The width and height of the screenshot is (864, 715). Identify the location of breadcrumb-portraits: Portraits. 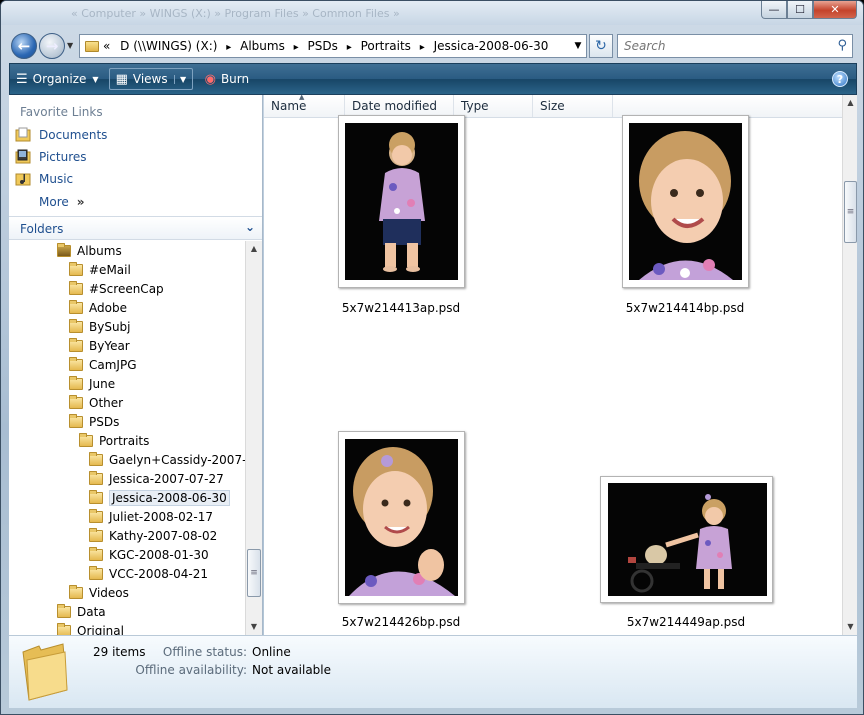
(386, 46).